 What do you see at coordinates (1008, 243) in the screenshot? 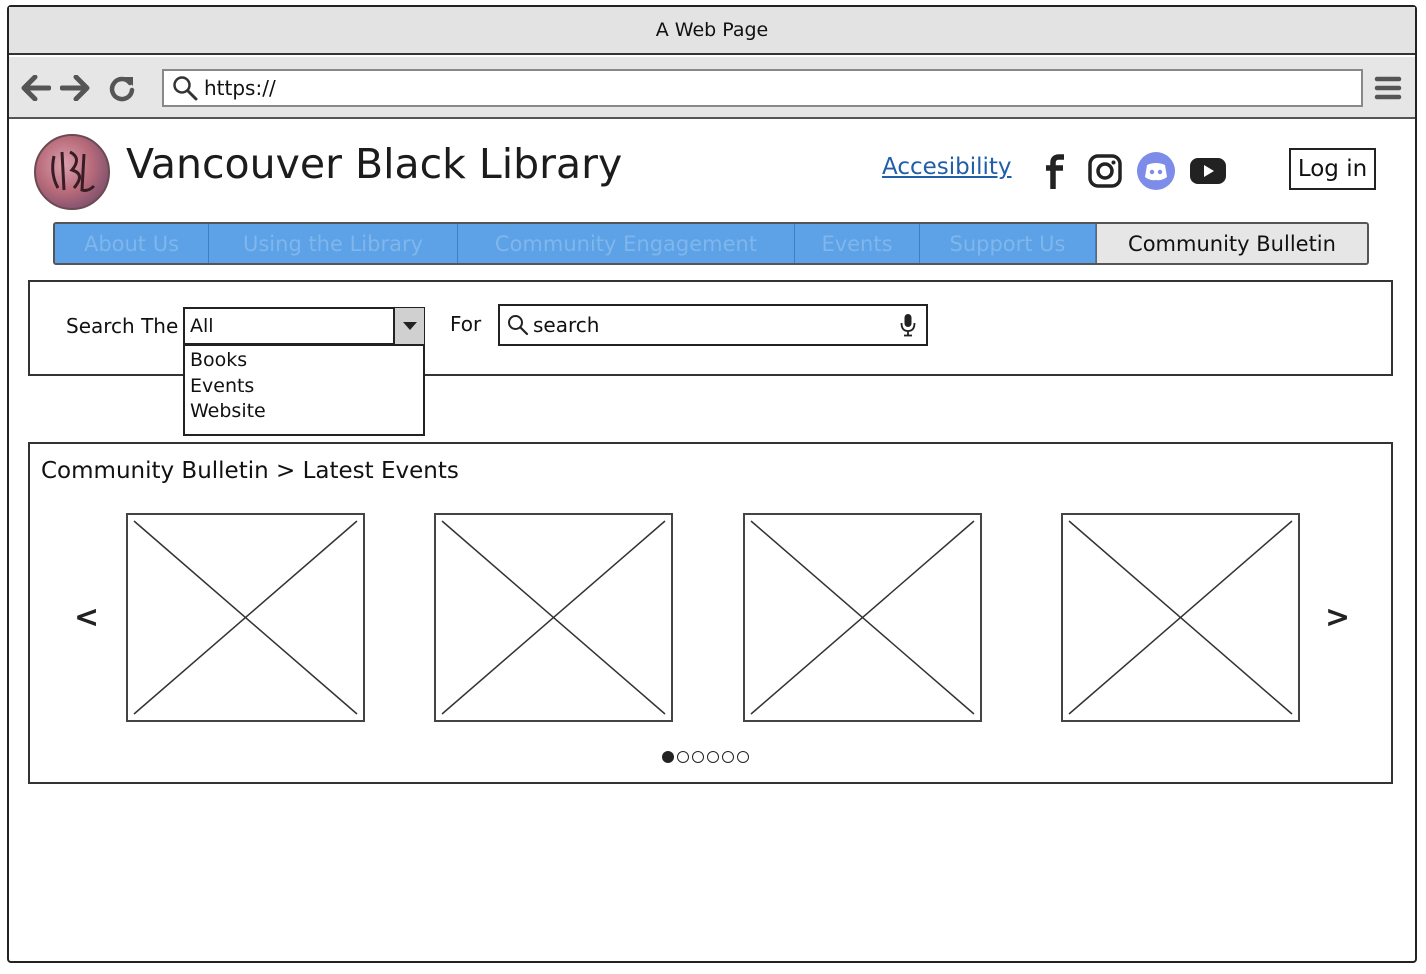
I see `tab-support-us: Support Us` at bounding box center [1008, 243].